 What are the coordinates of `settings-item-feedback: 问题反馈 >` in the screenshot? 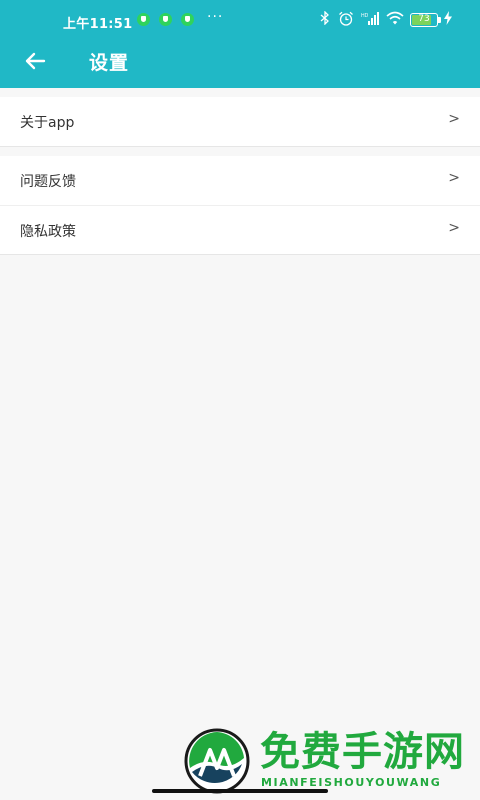 It's located at (240, 180).